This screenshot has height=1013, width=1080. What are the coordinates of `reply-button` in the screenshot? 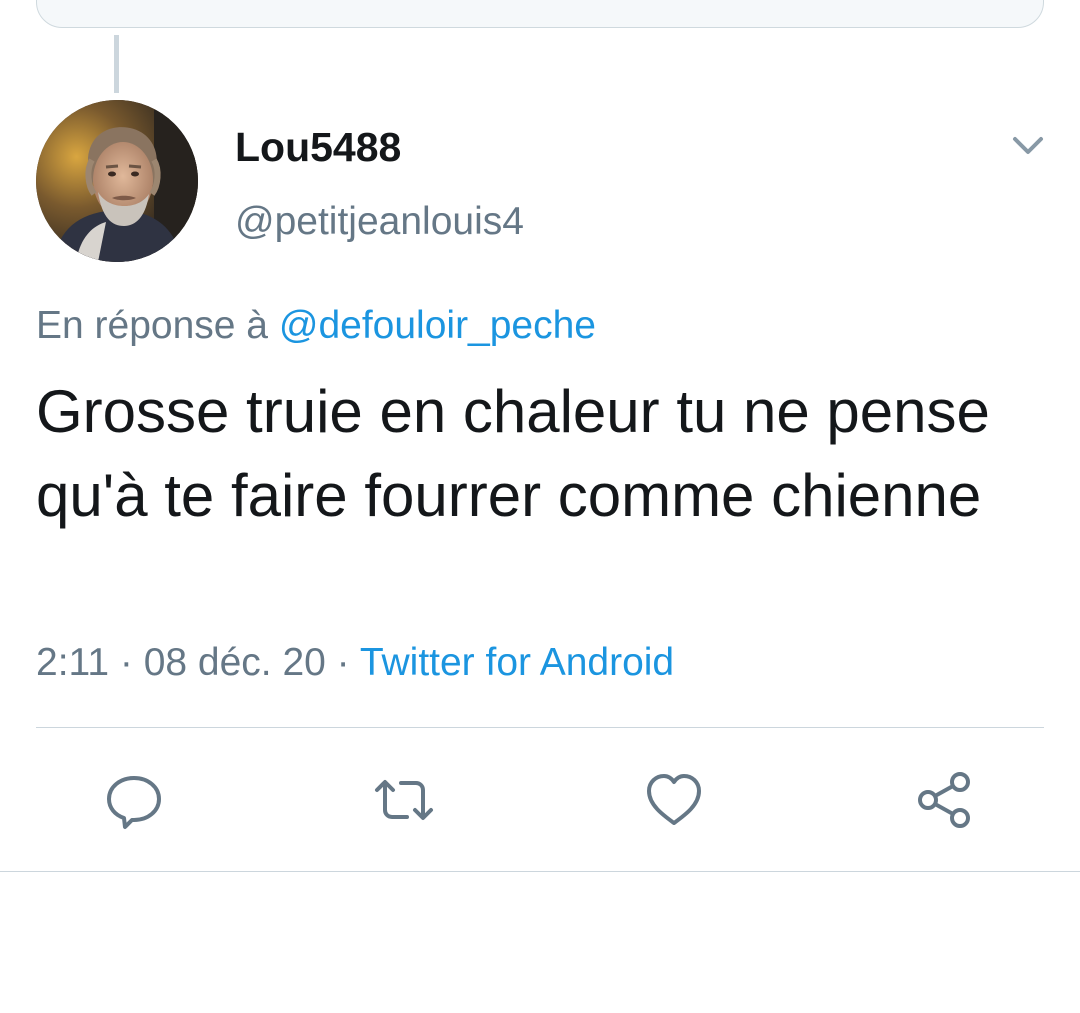 It's located at (134, 800).